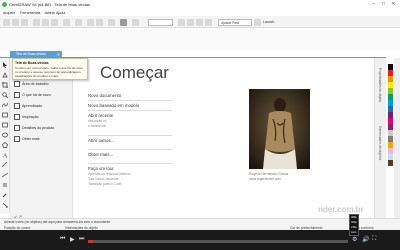 This screenshot has height=250, width=400. Describe the element at coordinates (354, 227) in the screenshot. I see `quality-option: 240p` at that location.